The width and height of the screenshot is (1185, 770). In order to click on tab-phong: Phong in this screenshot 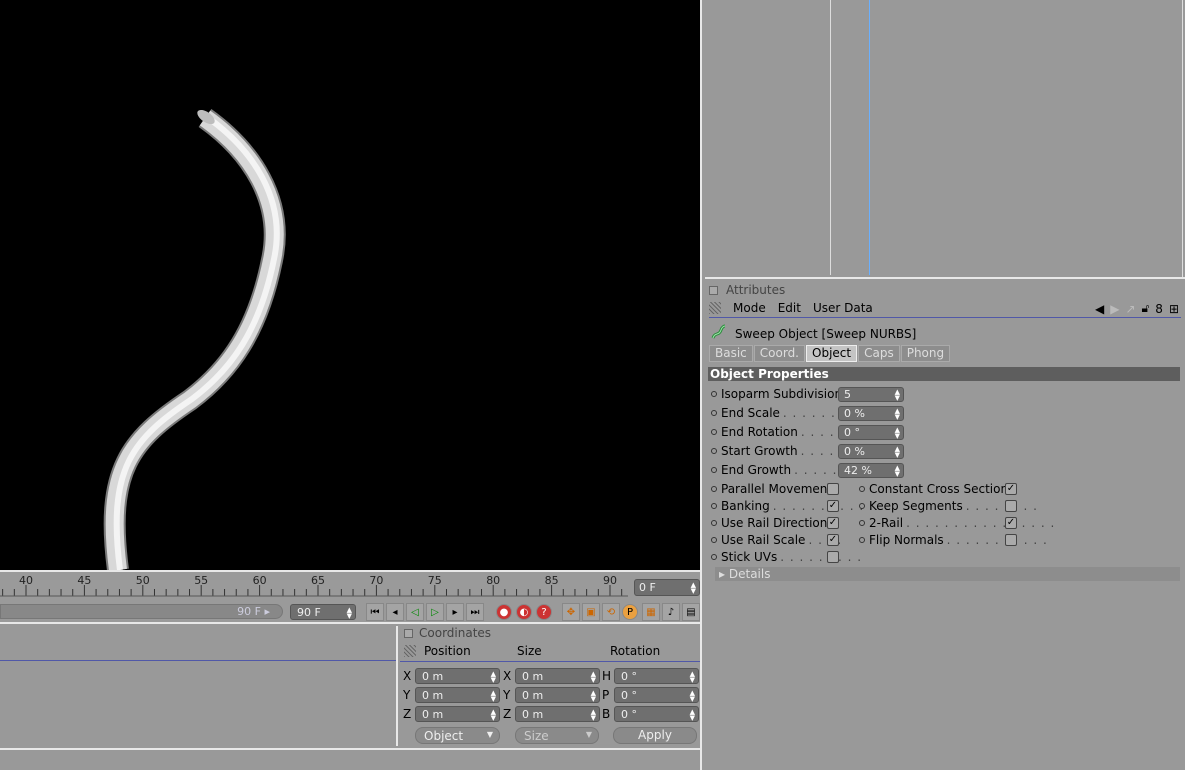, I will do `click(925, 353)`.